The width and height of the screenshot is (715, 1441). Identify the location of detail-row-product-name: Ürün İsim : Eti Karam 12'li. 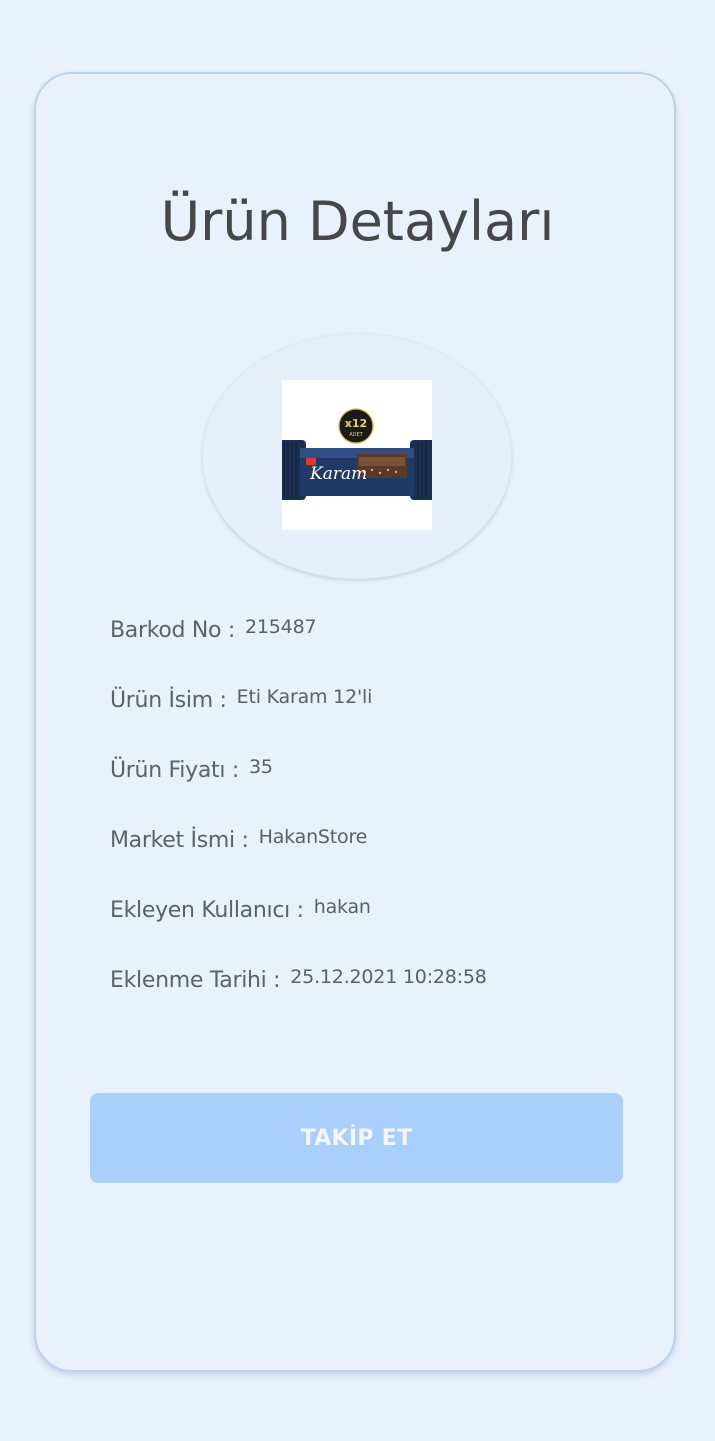
(241, 705).